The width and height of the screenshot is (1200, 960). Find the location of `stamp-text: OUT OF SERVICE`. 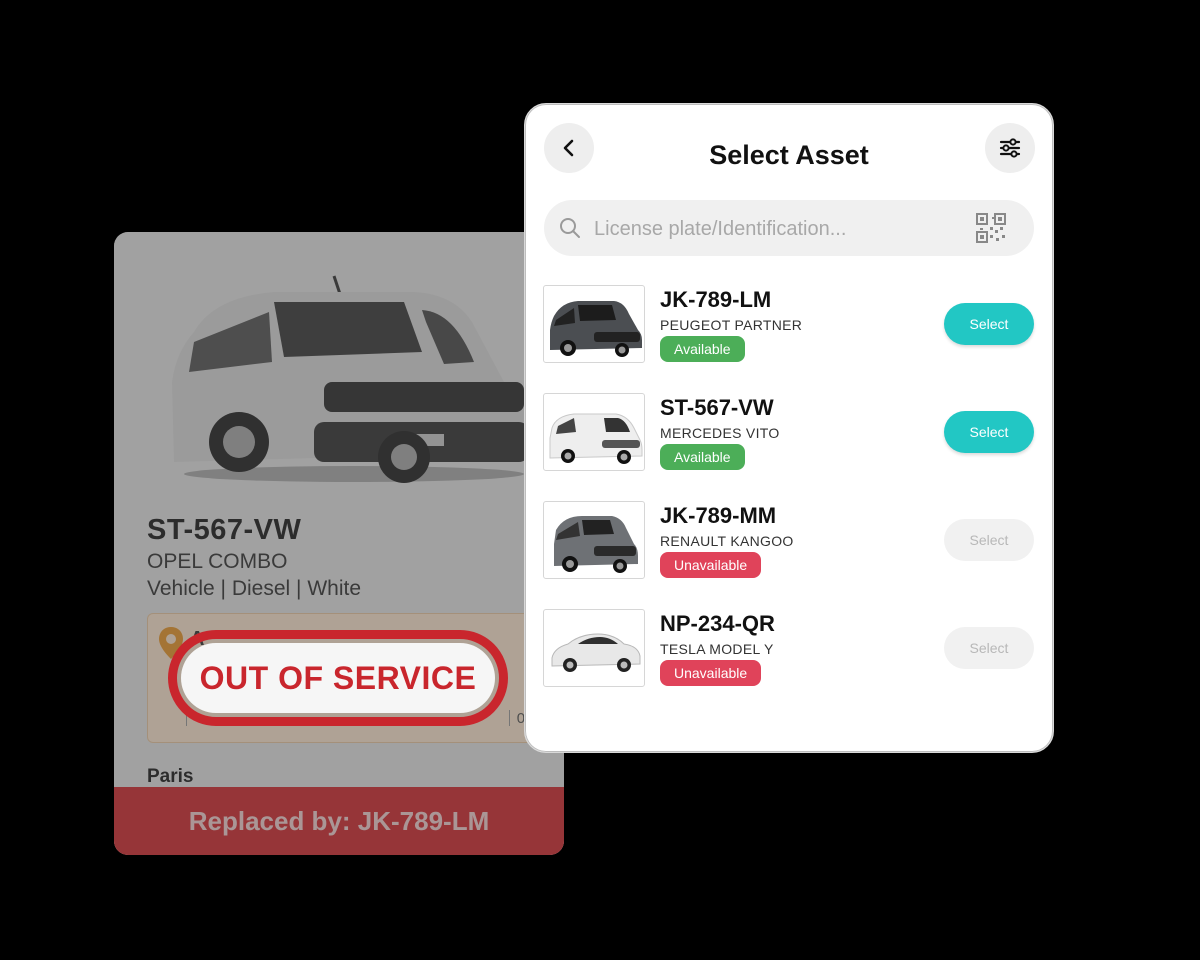

stamp-text: OUT OF SERVICE is located at coordinates (338, 677).